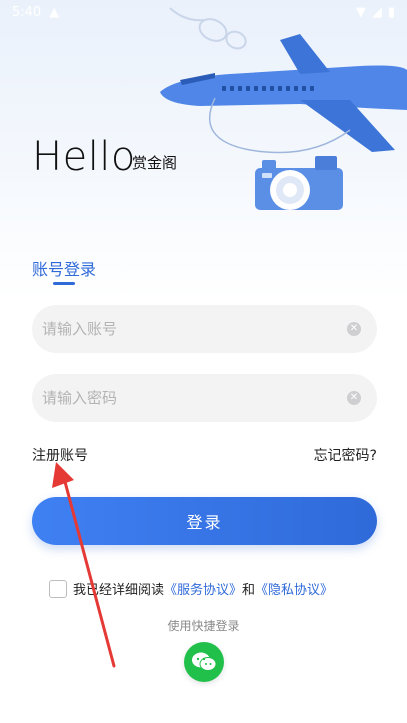 Image resolution: width=407 pixels, height=723 pixels. I want to click on clear-password-icon: ✕, so click(354, 398).